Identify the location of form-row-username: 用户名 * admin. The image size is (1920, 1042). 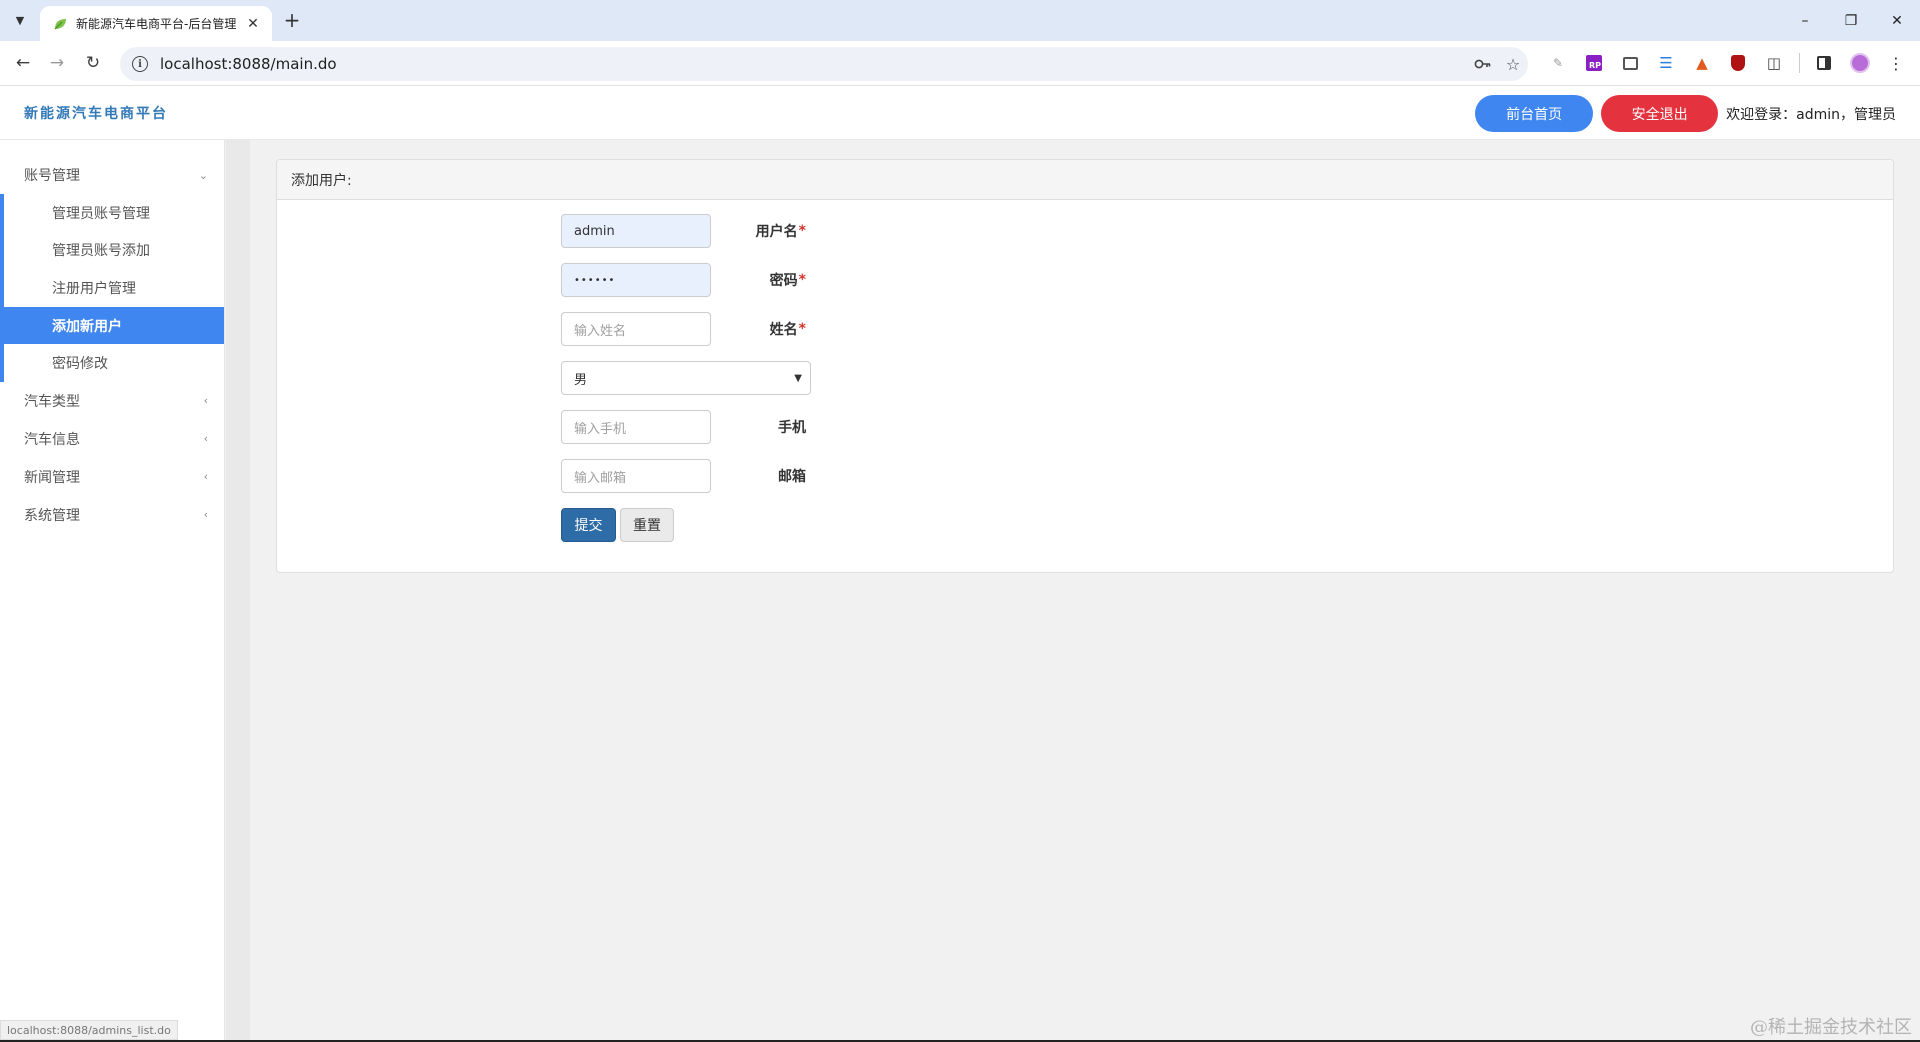
(1085, 231).